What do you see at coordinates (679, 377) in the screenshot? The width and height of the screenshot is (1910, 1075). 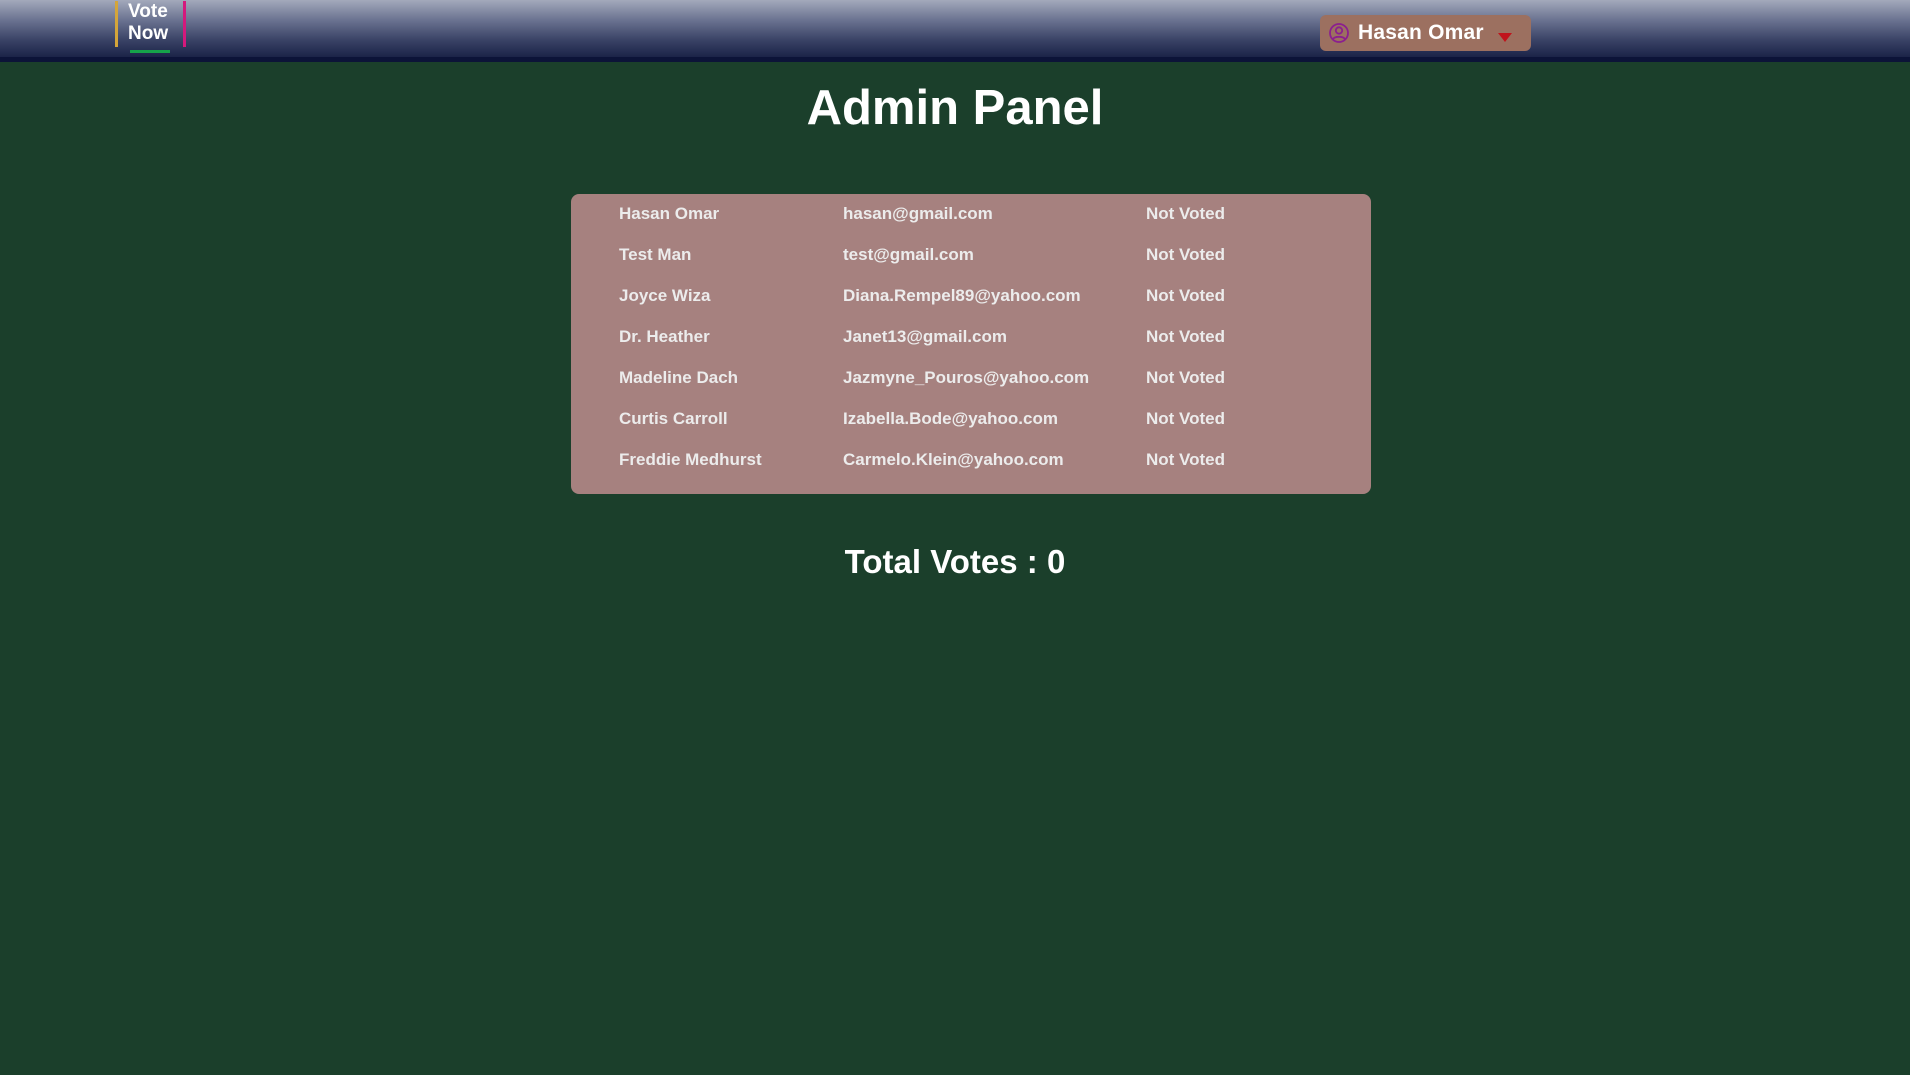 I see `user-name-cell: Madeline Dach` at bounding box center [679, 377].